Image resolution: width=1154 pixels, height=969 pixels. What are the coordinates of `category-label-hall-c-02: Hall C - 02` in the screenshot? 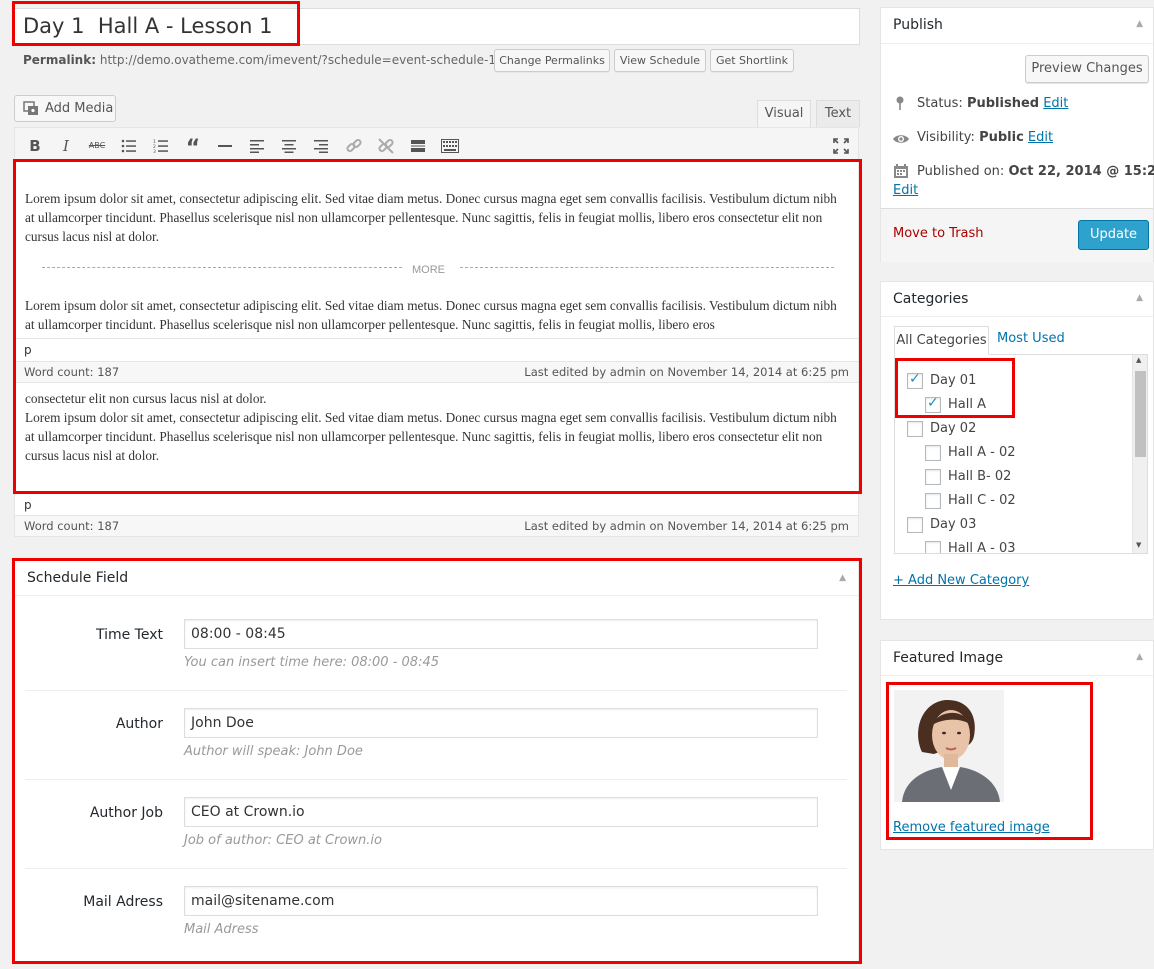 It's located at (982, 500).